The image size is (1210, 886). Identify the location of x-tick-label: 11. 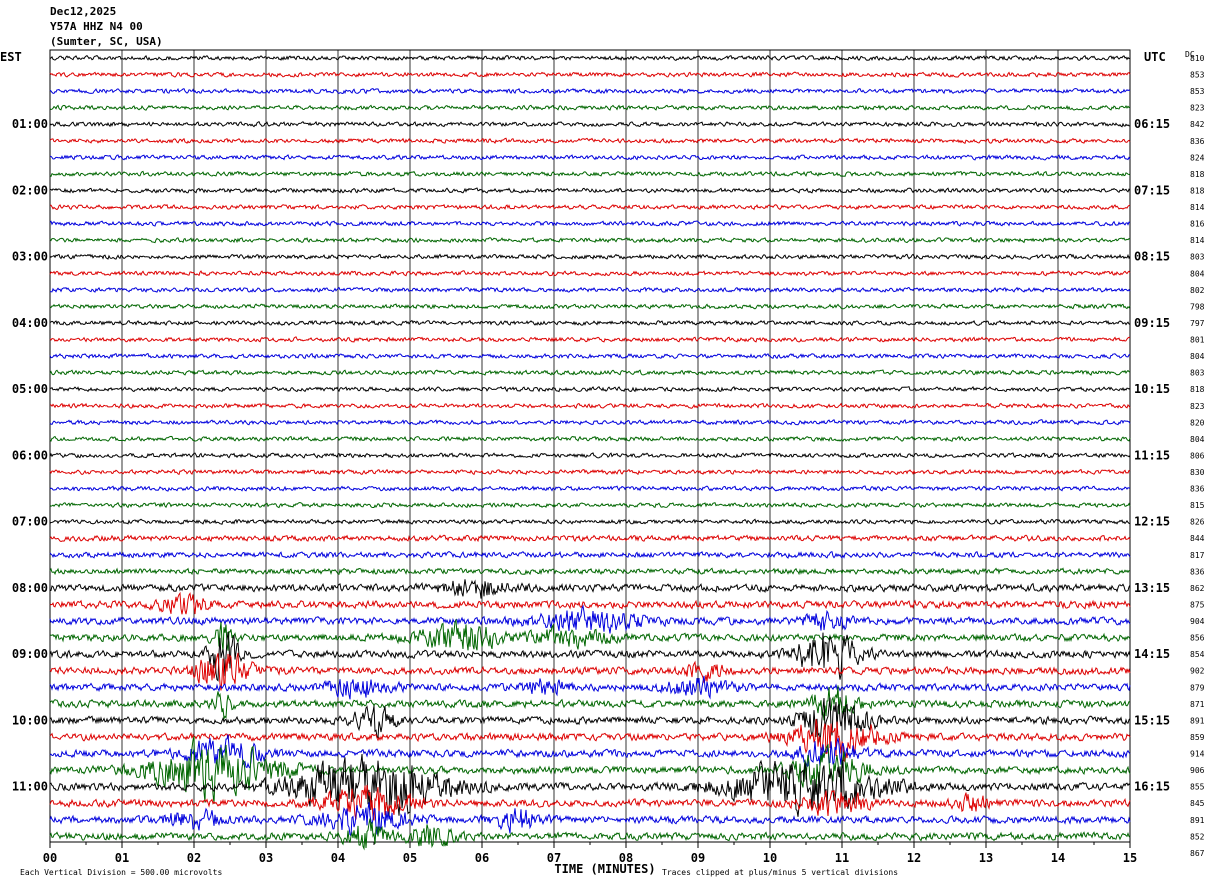
(842, 858).